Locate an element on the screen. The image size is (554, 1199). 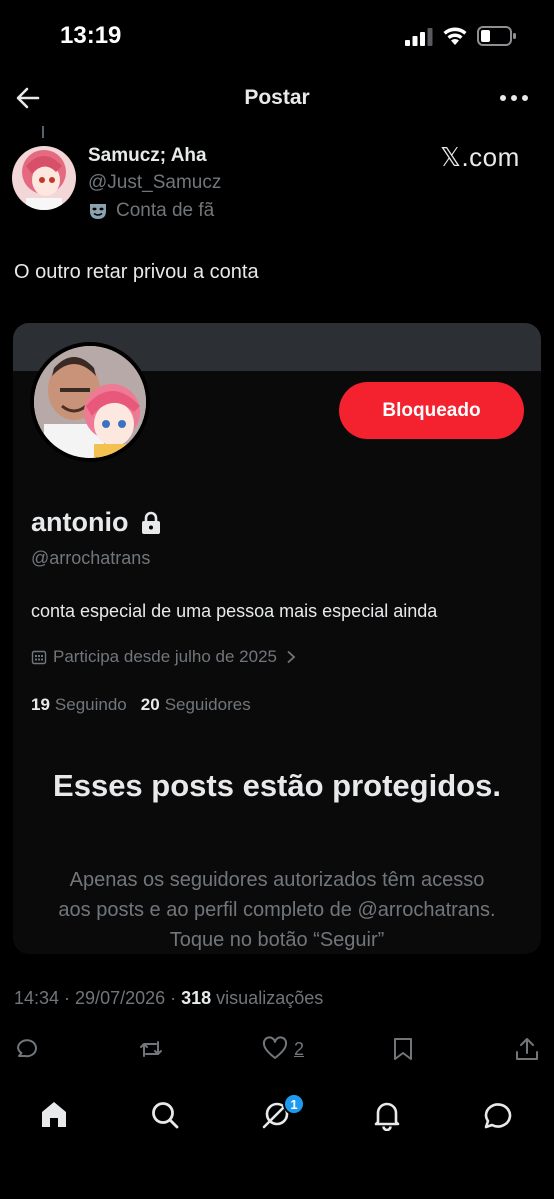
status-time: 13:19 is located at coordinates (91, 35).